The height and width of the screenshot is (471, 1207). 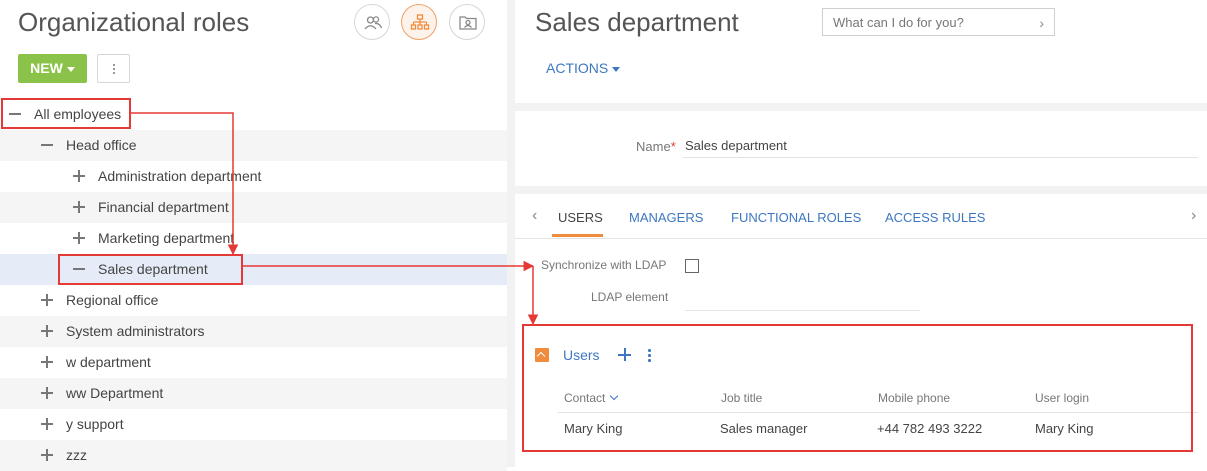 I want to click on users-icon, so click(x=373, y=23).